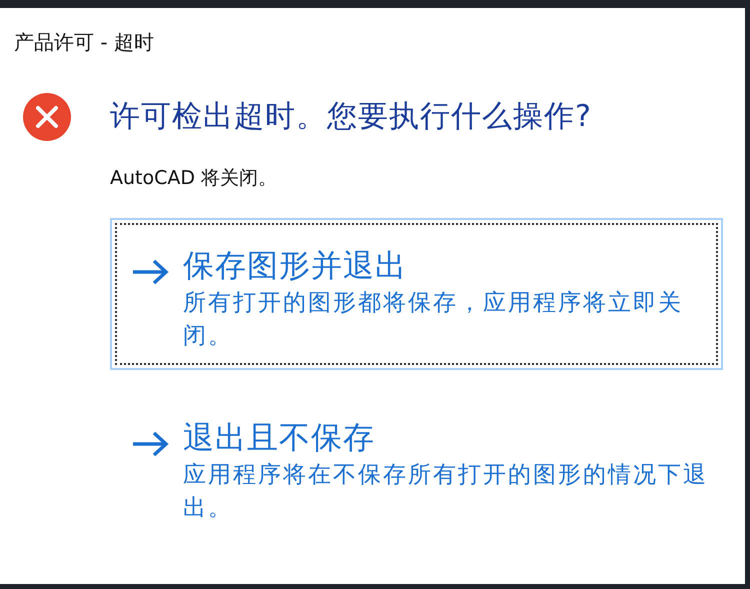  Describe the element at coordinates (351, 117) in the screenshot. I see `dialog-heading: 许可检出超时。您要执行什么操作?` at that location.